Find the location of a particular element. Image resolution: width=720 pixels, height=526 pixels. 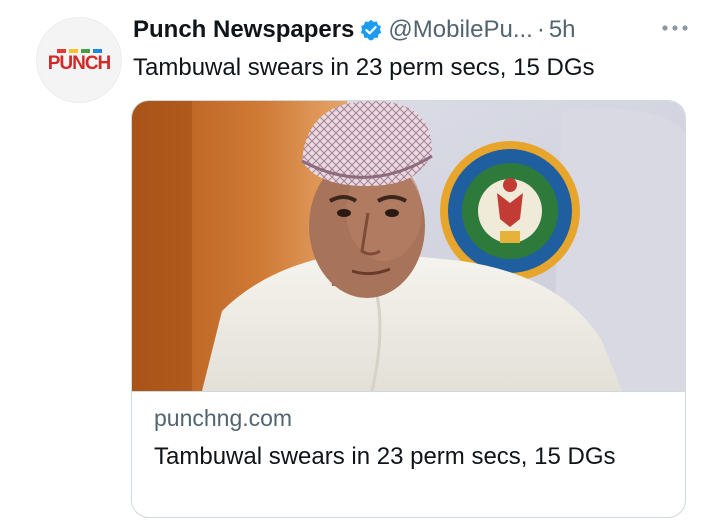

verified-badge-icon is located at coordinates (371, 30).